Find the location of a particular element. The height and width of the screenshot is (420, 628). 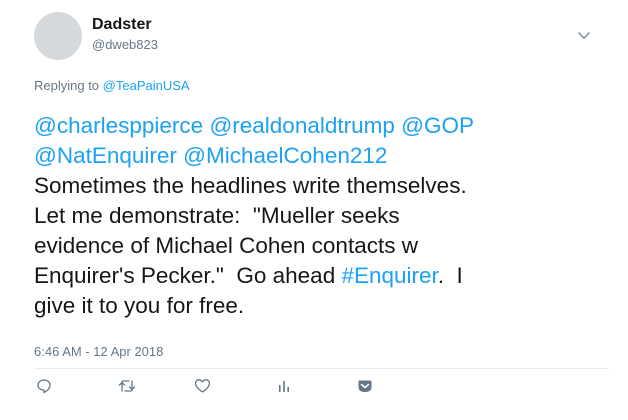

tweet-line-7: give it to you for free. is located at coordinates (139, 305).